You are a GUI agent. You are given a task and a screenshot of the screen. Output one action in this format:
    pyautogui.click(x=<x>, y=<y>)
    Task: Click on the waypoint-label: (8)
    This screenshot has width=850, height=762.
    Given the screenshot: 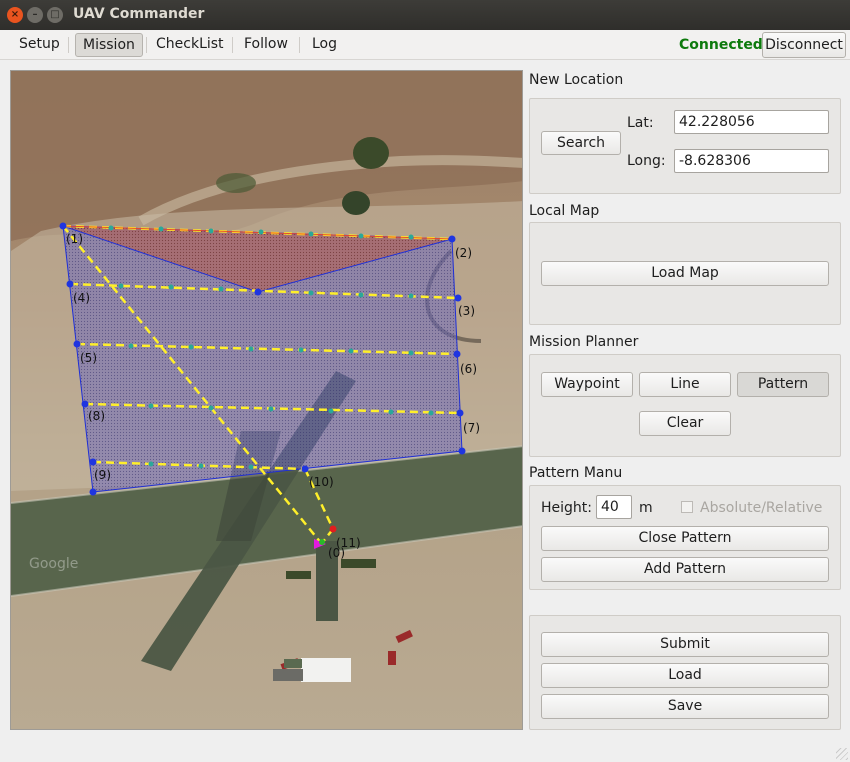 What is the action you would take?
    pyautogui.click(x=96, y=416)
    